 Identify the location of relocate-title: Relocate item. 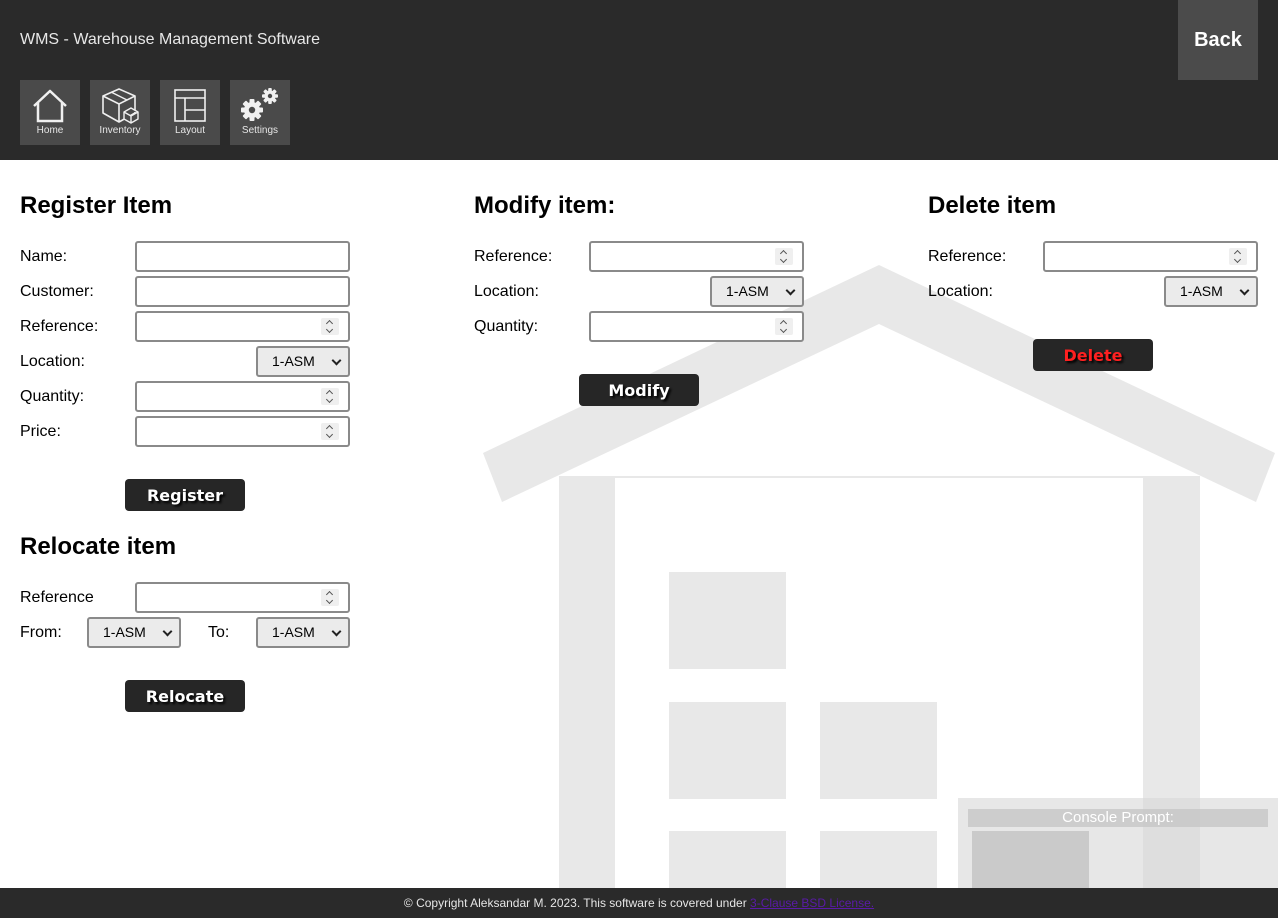
(98, 546).